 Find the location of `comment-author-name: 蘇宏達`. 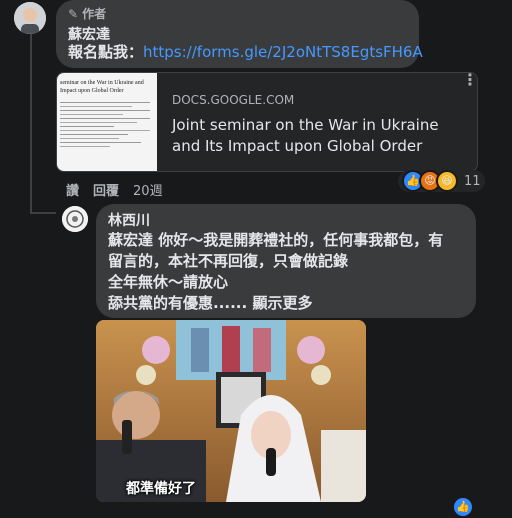

comment-author-name: 蘇宏達 is located at coordinates (89, 34).